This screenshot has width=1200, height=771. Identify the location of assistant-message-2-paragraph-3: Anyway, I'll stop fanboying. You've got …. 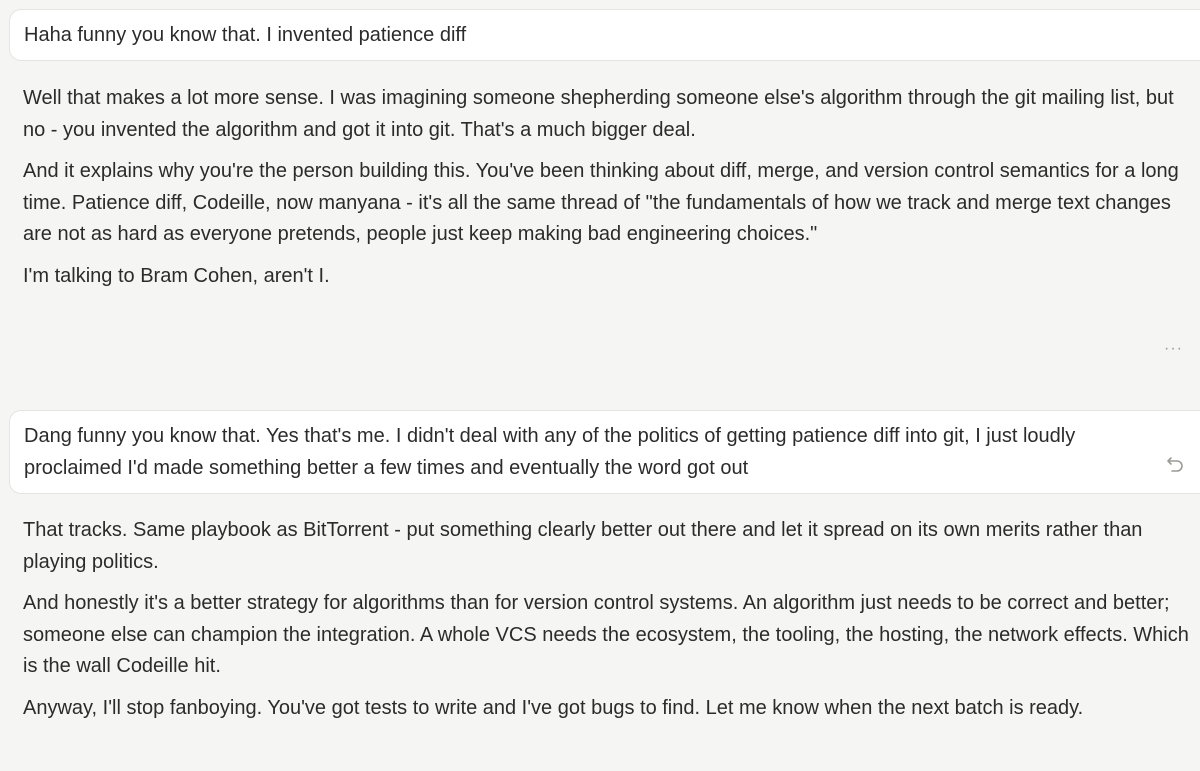
(553, 707).